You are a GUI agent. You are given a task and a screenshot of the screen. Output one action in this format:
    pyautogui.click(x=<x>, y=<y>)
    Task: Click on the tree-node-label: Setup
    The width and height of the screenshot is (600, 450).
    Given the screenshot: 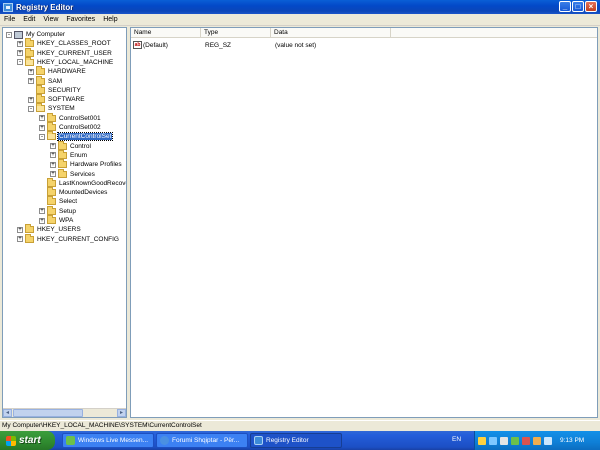 What is the action you would take?
    pyautogui.click(x=67, y=211)
    